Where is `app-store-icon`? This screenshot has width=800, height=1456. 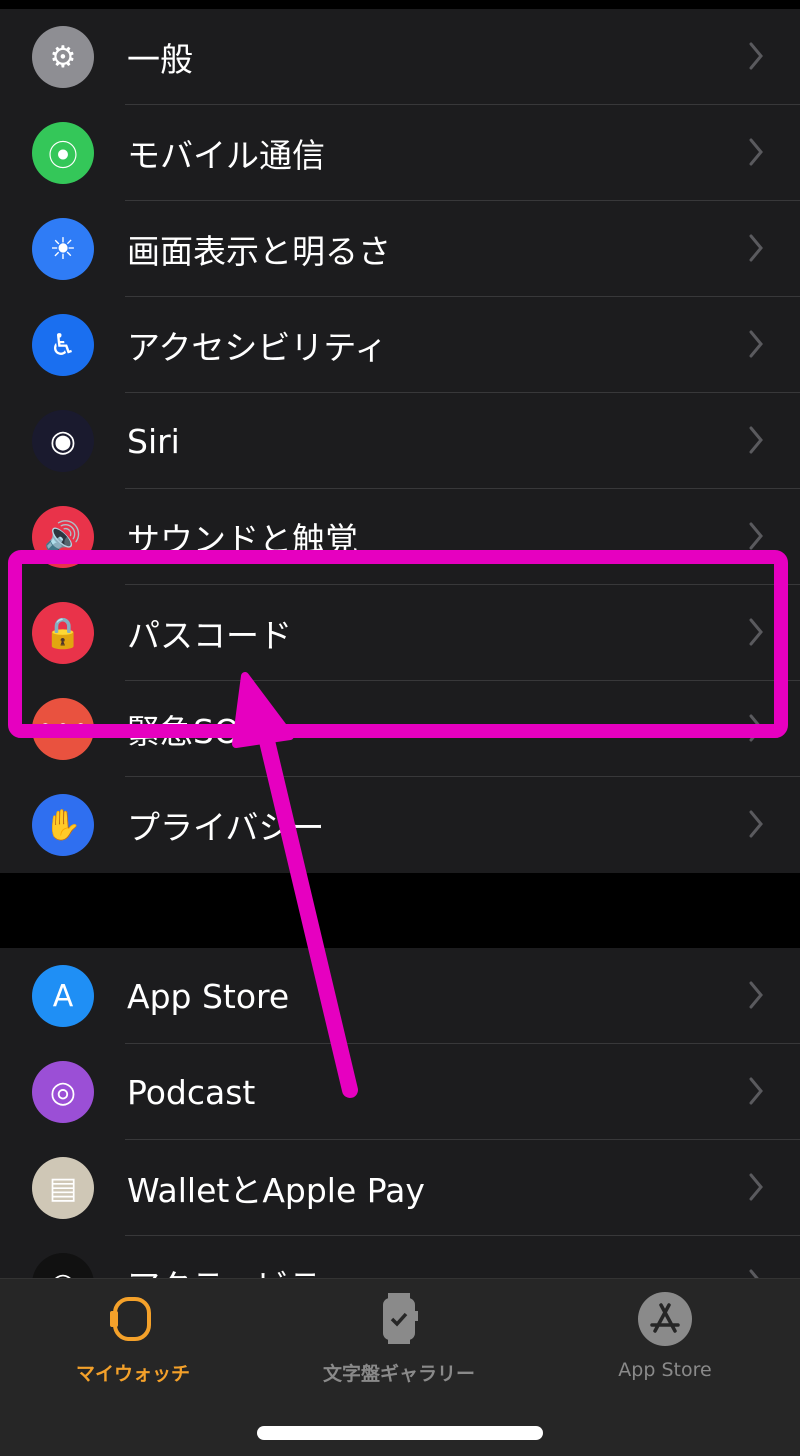
app-store-icon is located at coordinates (665, 1319).